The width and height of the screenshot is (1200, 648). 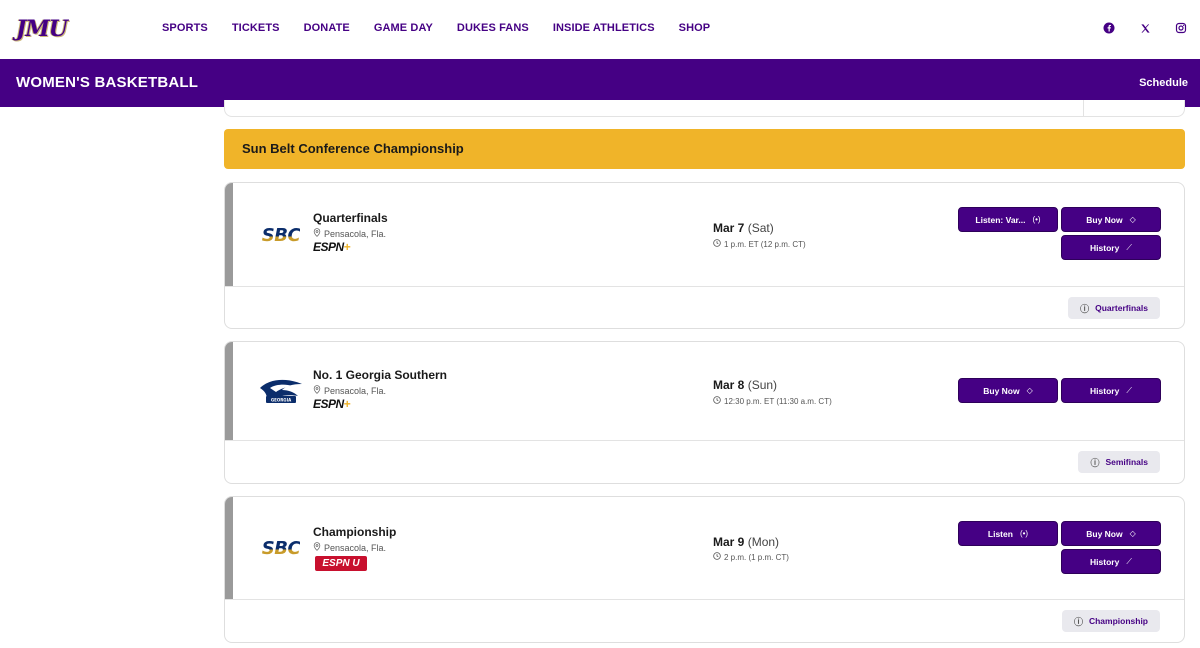 I want to click on nav-sports: SPORTS, so click(x=185, y=28).